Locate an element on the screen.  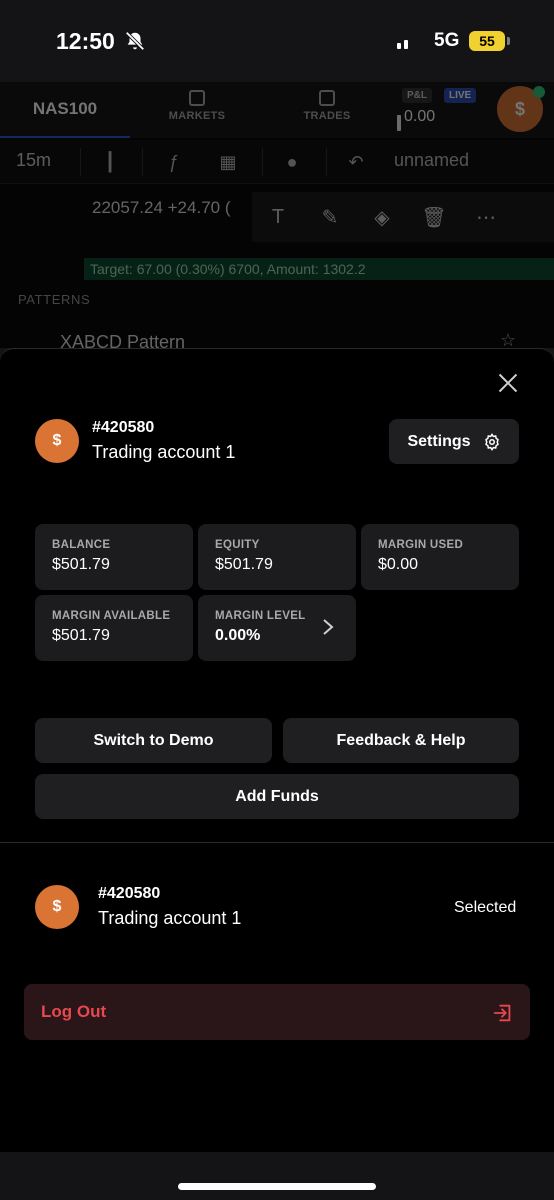
logout-label: Log Out is located at coordinates (74, 1011).